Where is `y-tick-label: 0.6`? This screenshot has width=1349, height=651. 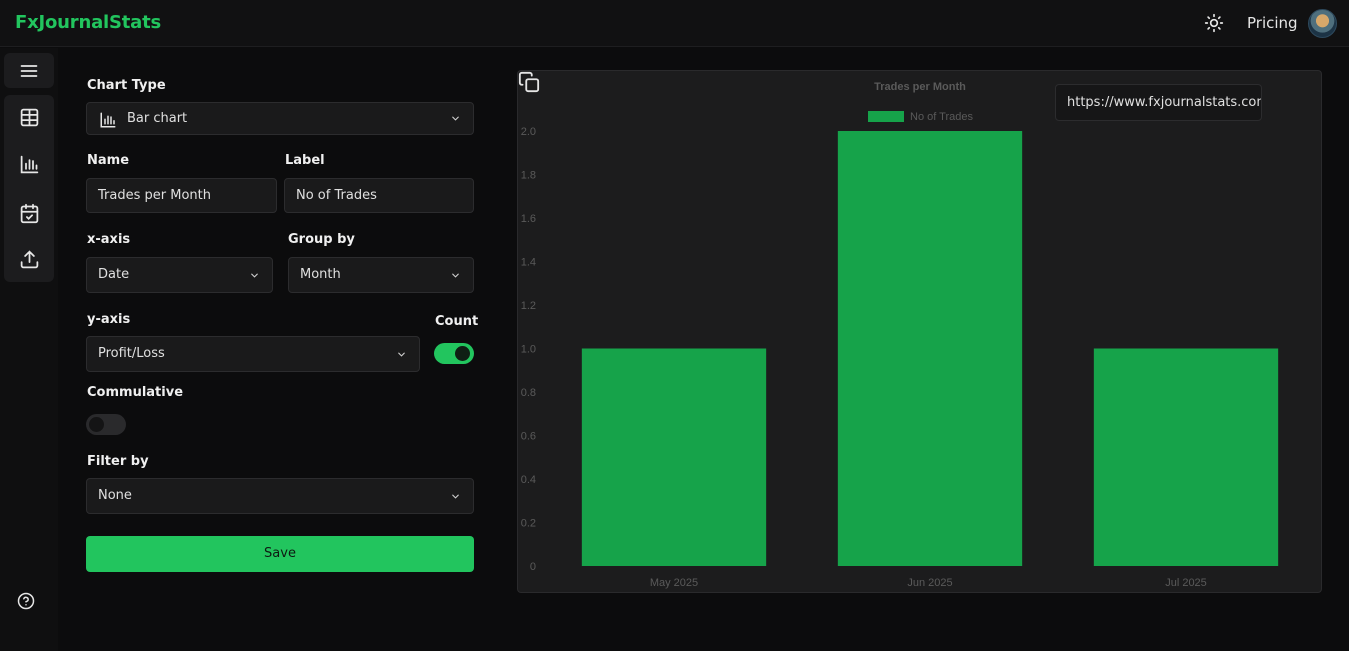 y-tick-label: 0.6 is located at coordinates (528, 437).